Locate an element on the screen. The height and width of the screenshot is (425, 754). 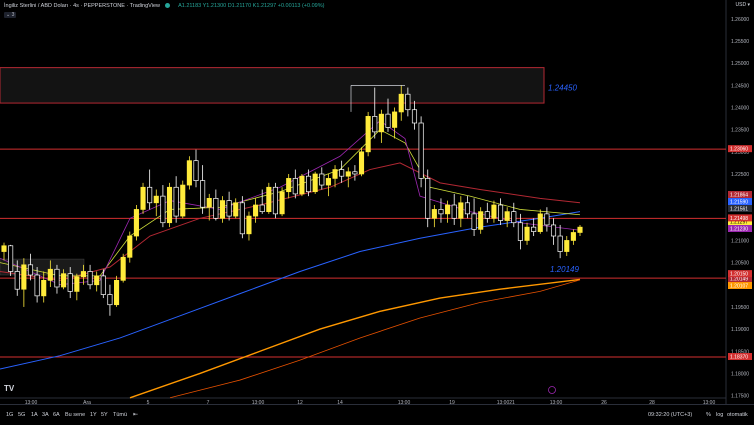
level-badge-label: 1.20150 is located at coordinates (739, 275).